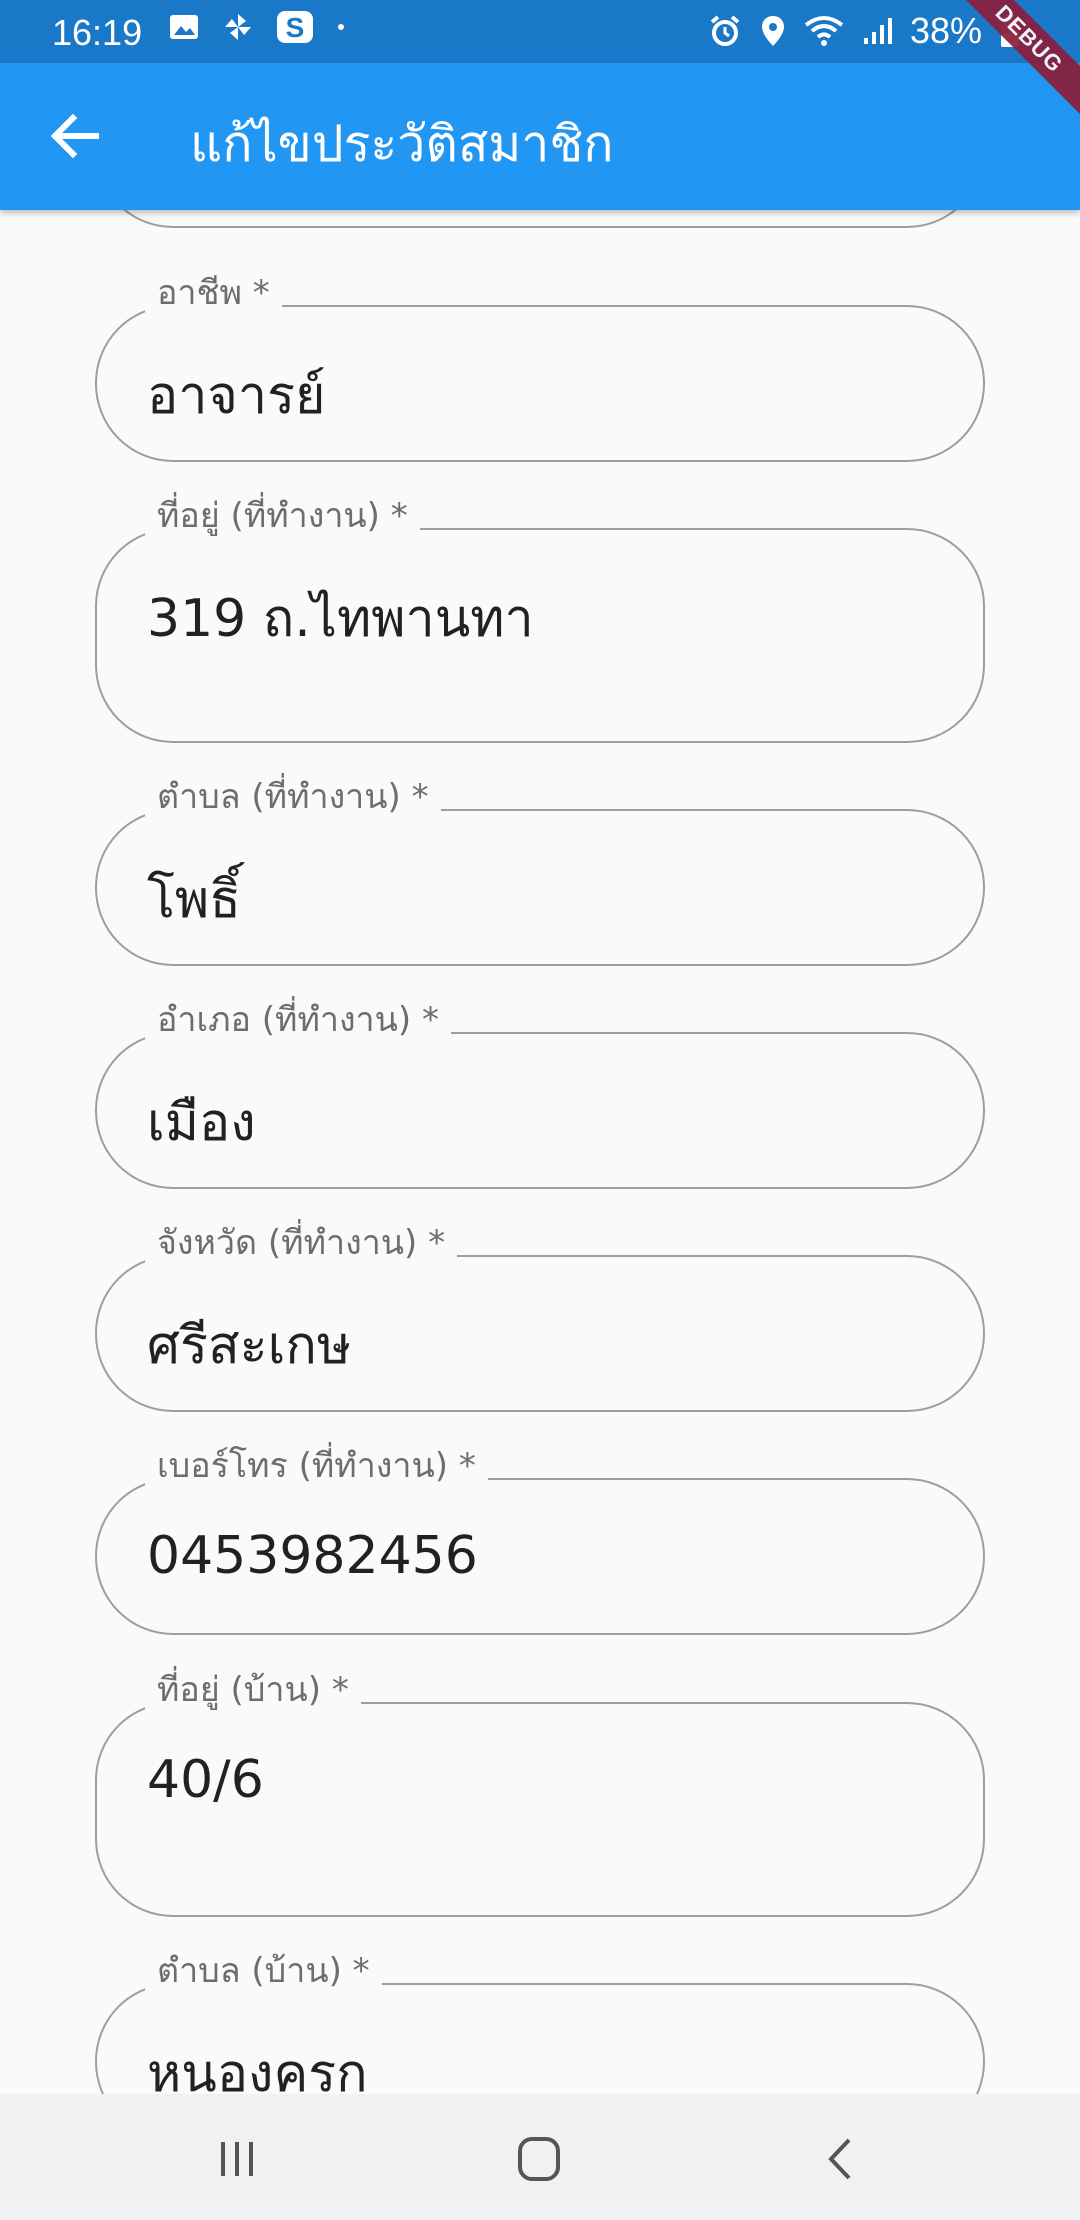 This screenshot has width=1080, height=2220. What do you see at coordinates (316, 1465) in the screenshot?
I see `field-label: เบอร์โทร (ที่ทำงาน) *` at bounding box center [316, 1465].